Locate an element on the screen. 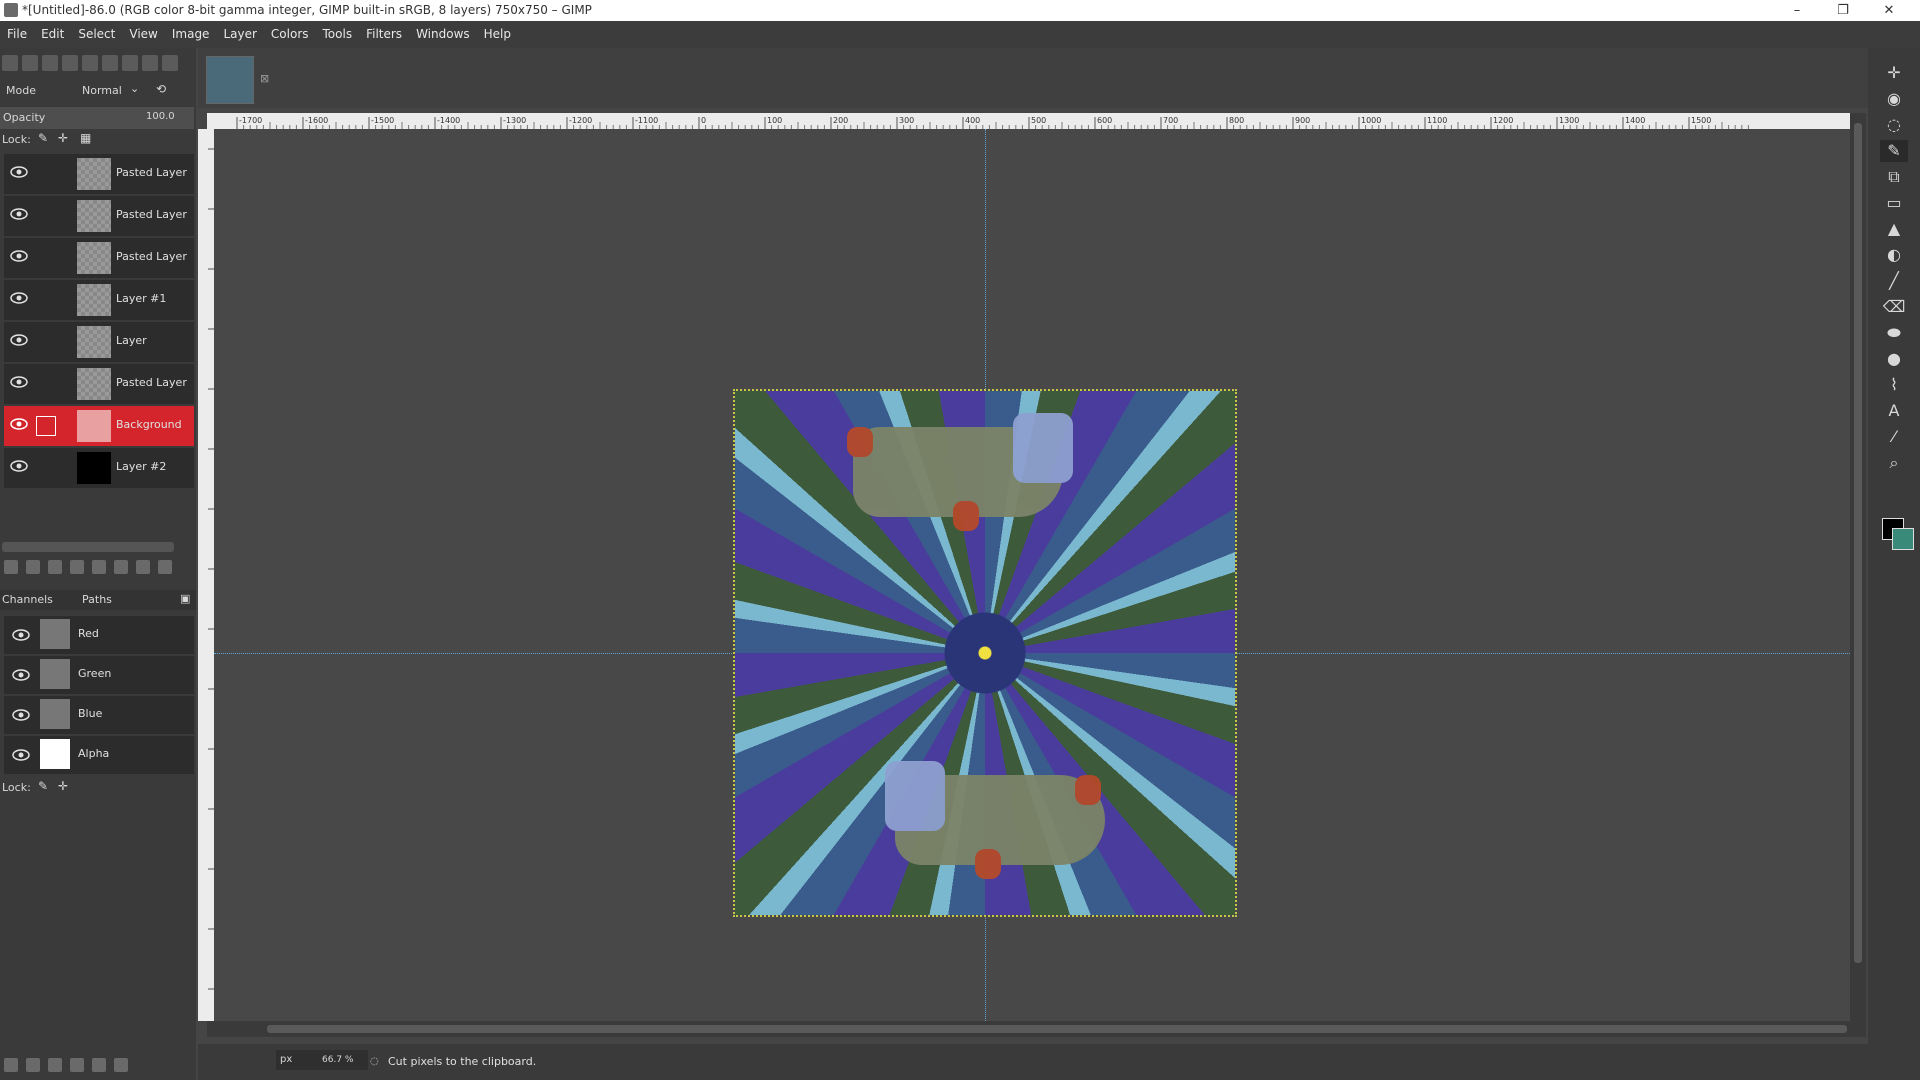 This screenshot has width=1920, height=1080. zoom-dropdown: 66.7 % is located at coordinates (343, 1060).